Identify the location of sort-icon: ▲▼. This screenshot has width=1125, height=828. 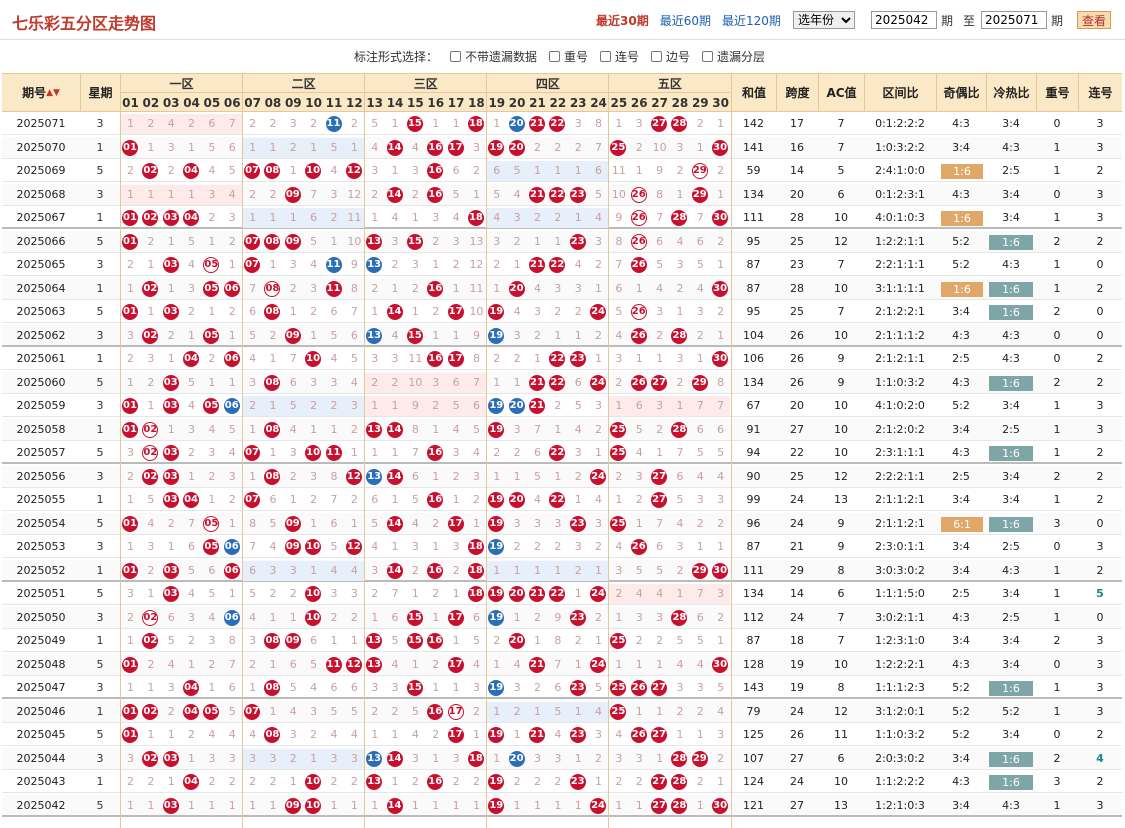
(53, 93).